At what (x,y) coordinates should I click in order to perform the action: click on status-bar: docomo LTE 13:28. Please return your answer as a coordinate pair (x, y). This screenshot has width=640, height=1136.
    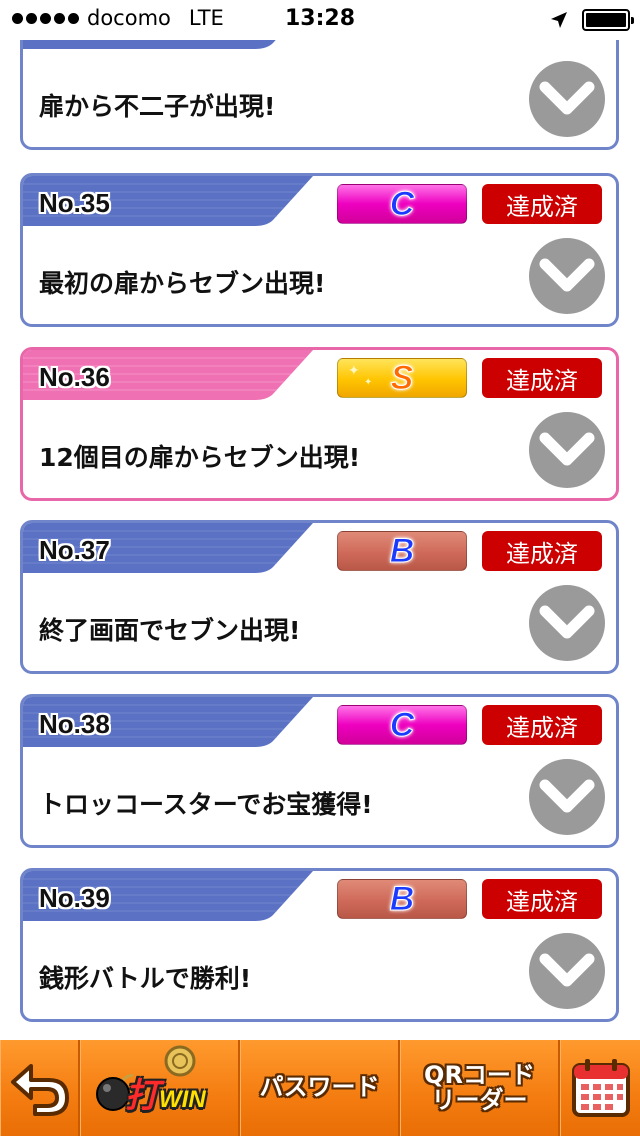
    Looking at the image, I should click on (320, 20).